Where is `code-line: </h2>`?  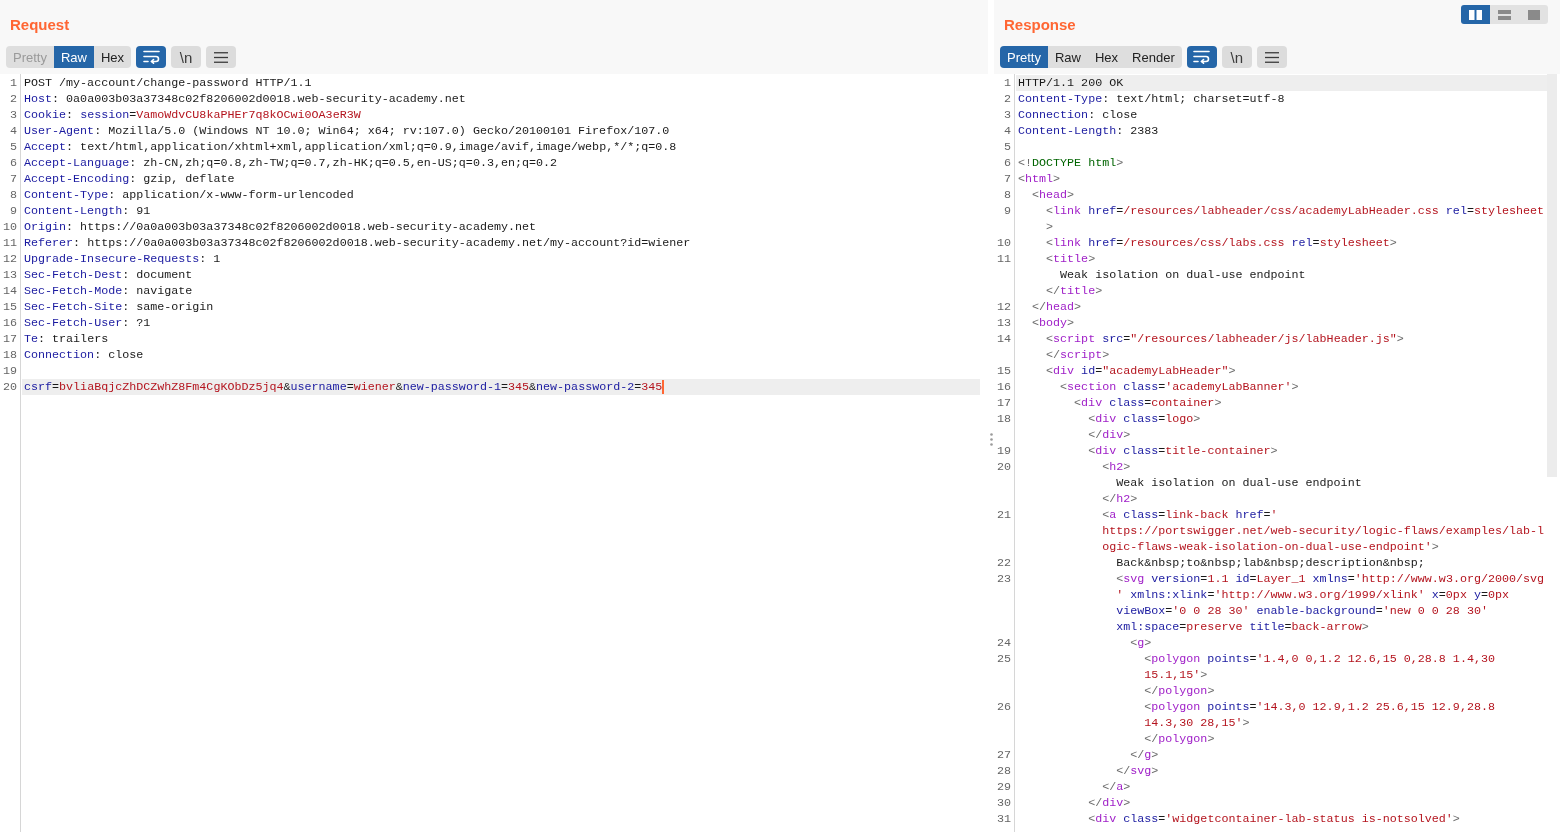
code-line: </h2> is located at coordinates (1120, 499).